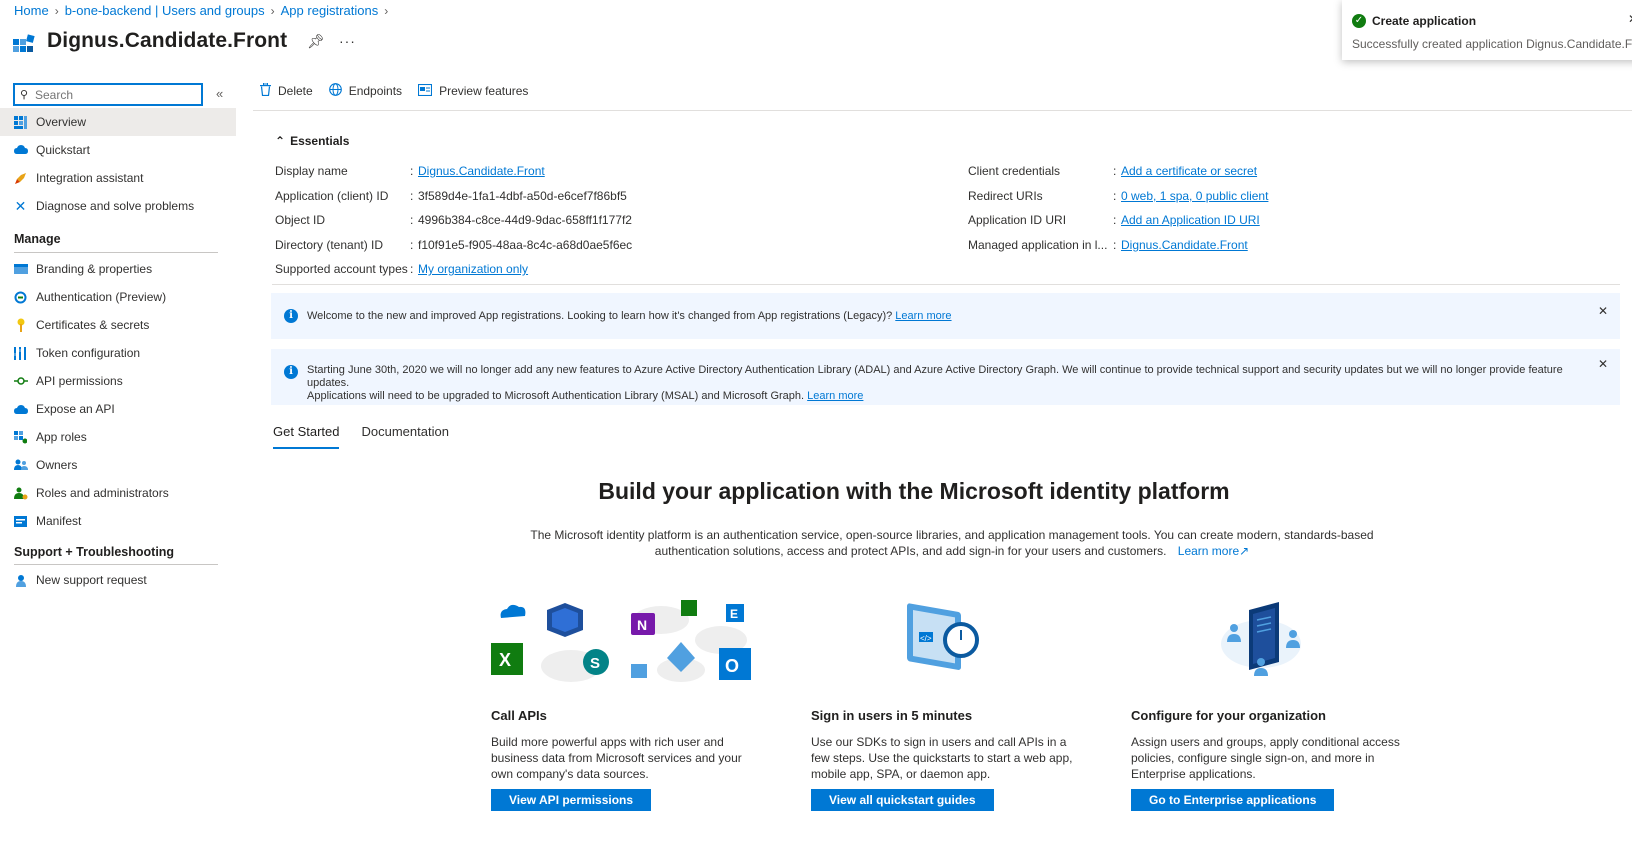 The height and width of the screenshot is (856, 1632). I want to click on account-types-link: My organization only, so click(473, 269).